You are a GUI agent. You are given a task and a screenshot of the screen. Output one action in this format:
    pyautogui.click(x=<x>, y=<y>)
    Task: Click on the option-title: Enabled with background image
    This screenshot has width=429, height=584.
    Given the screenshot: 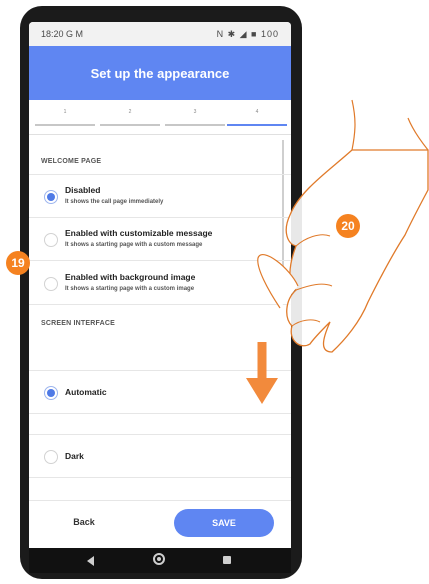 What is the action you would take?
    pyautogui.click(x=130, y=277)
    